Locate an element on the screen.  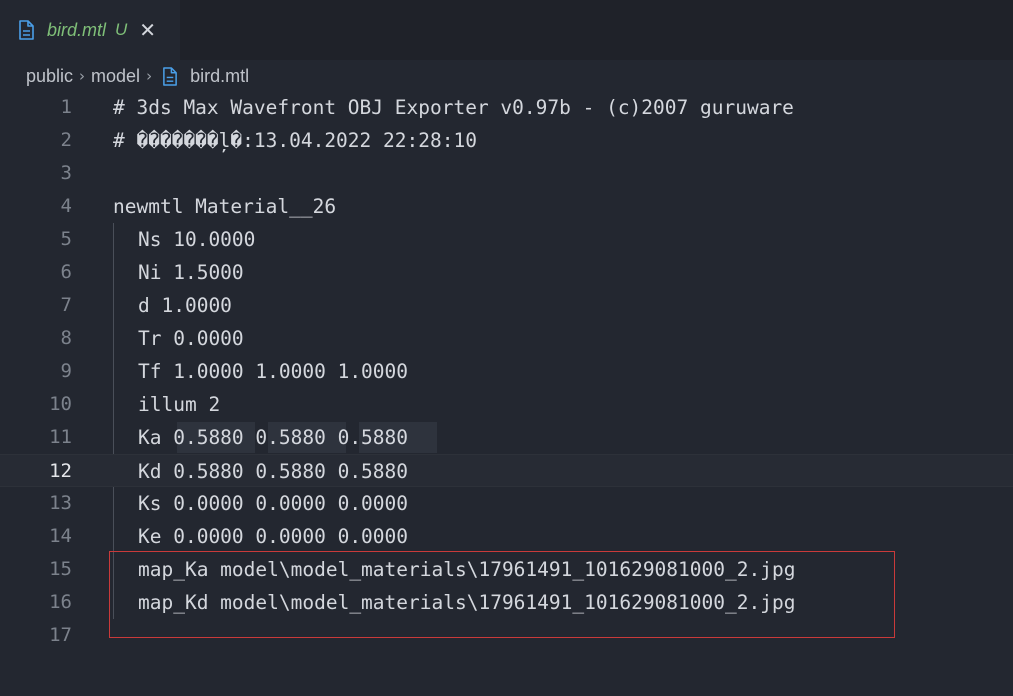
code-text: Ni 1.5000 is located at coordinates (191, 272).